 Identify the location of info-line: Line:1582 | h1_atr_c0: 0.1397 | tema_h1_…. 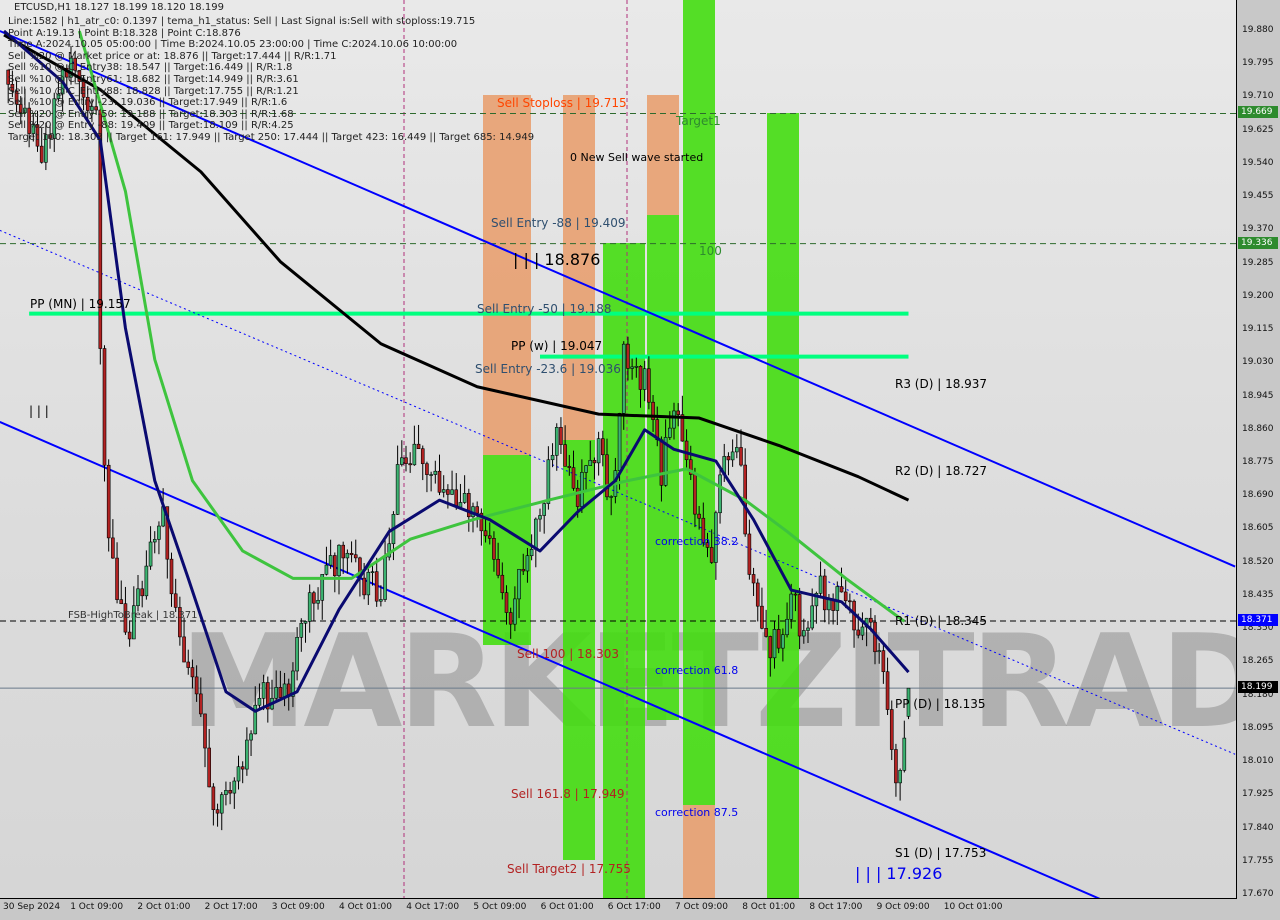
(242, 21).